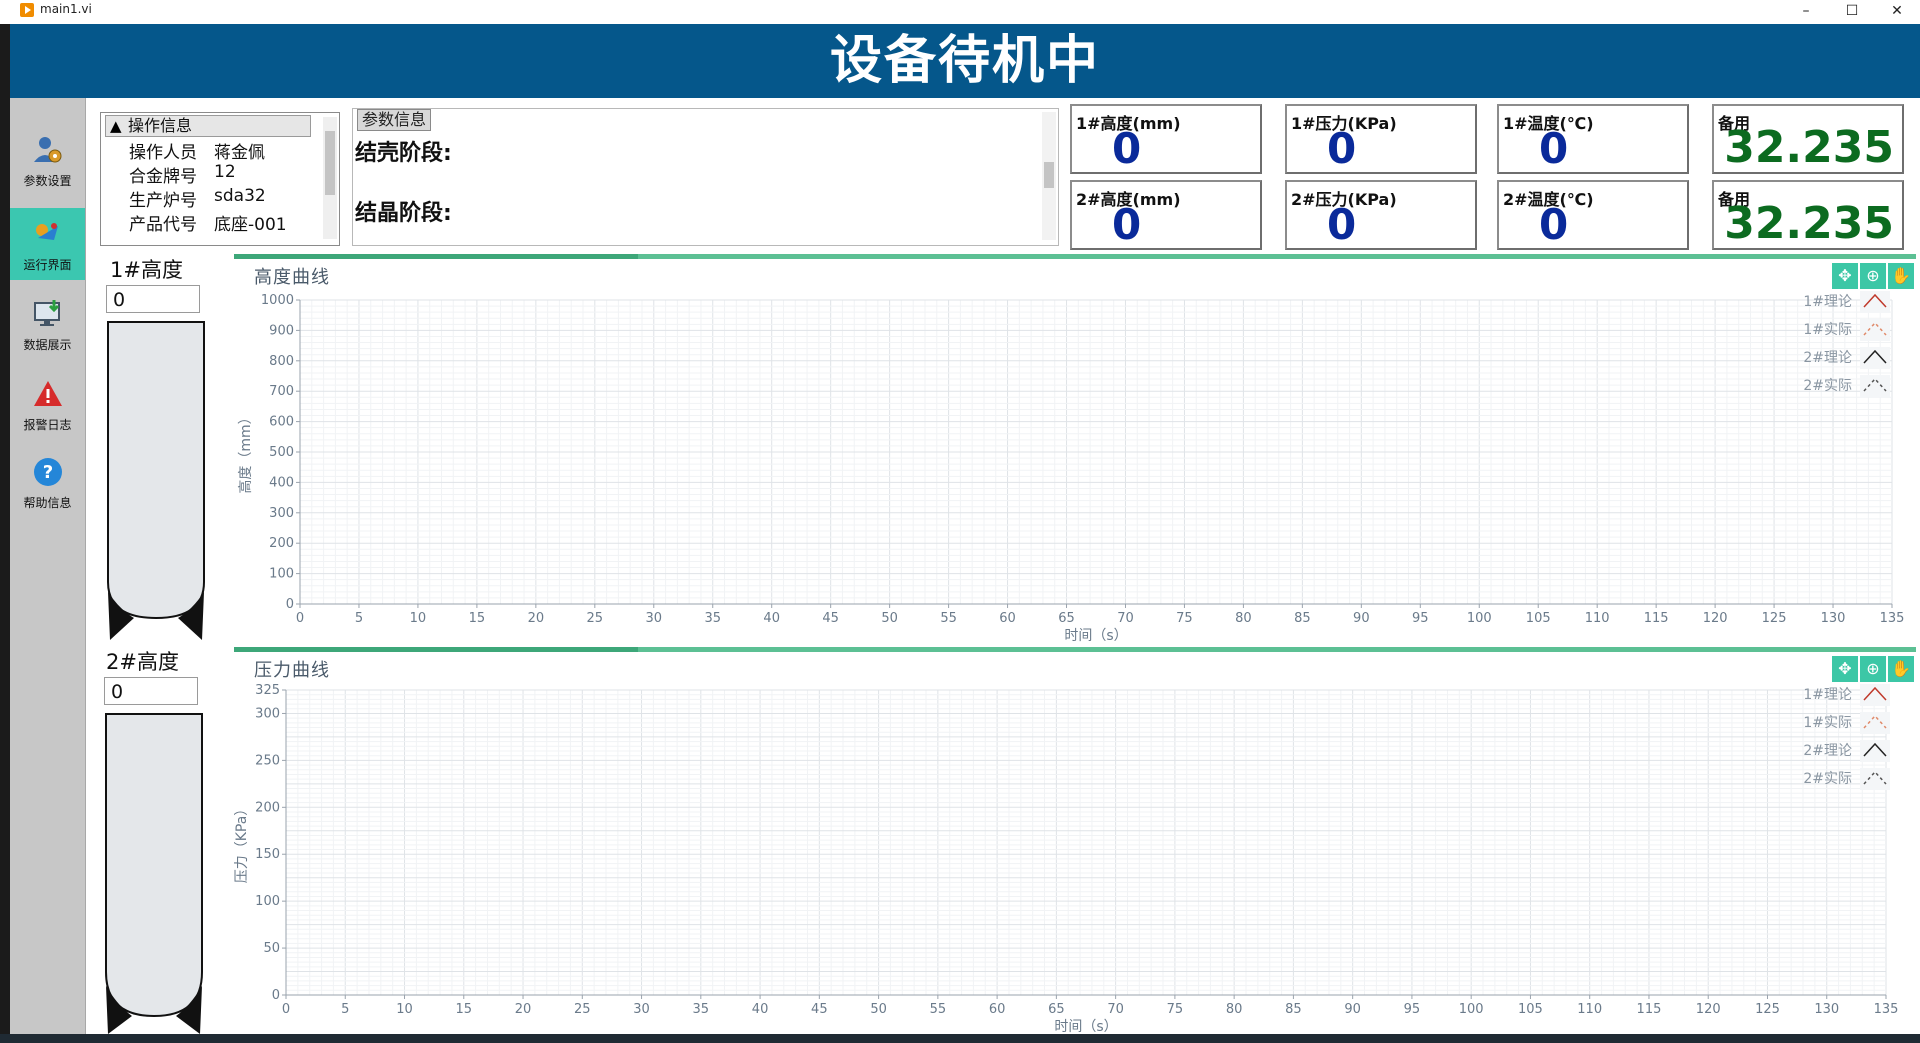  What do you see at coordinates (1649, 1009) in the screenshot?
I see `x-tick-label: 115` at bounding box center [1649, 1009].